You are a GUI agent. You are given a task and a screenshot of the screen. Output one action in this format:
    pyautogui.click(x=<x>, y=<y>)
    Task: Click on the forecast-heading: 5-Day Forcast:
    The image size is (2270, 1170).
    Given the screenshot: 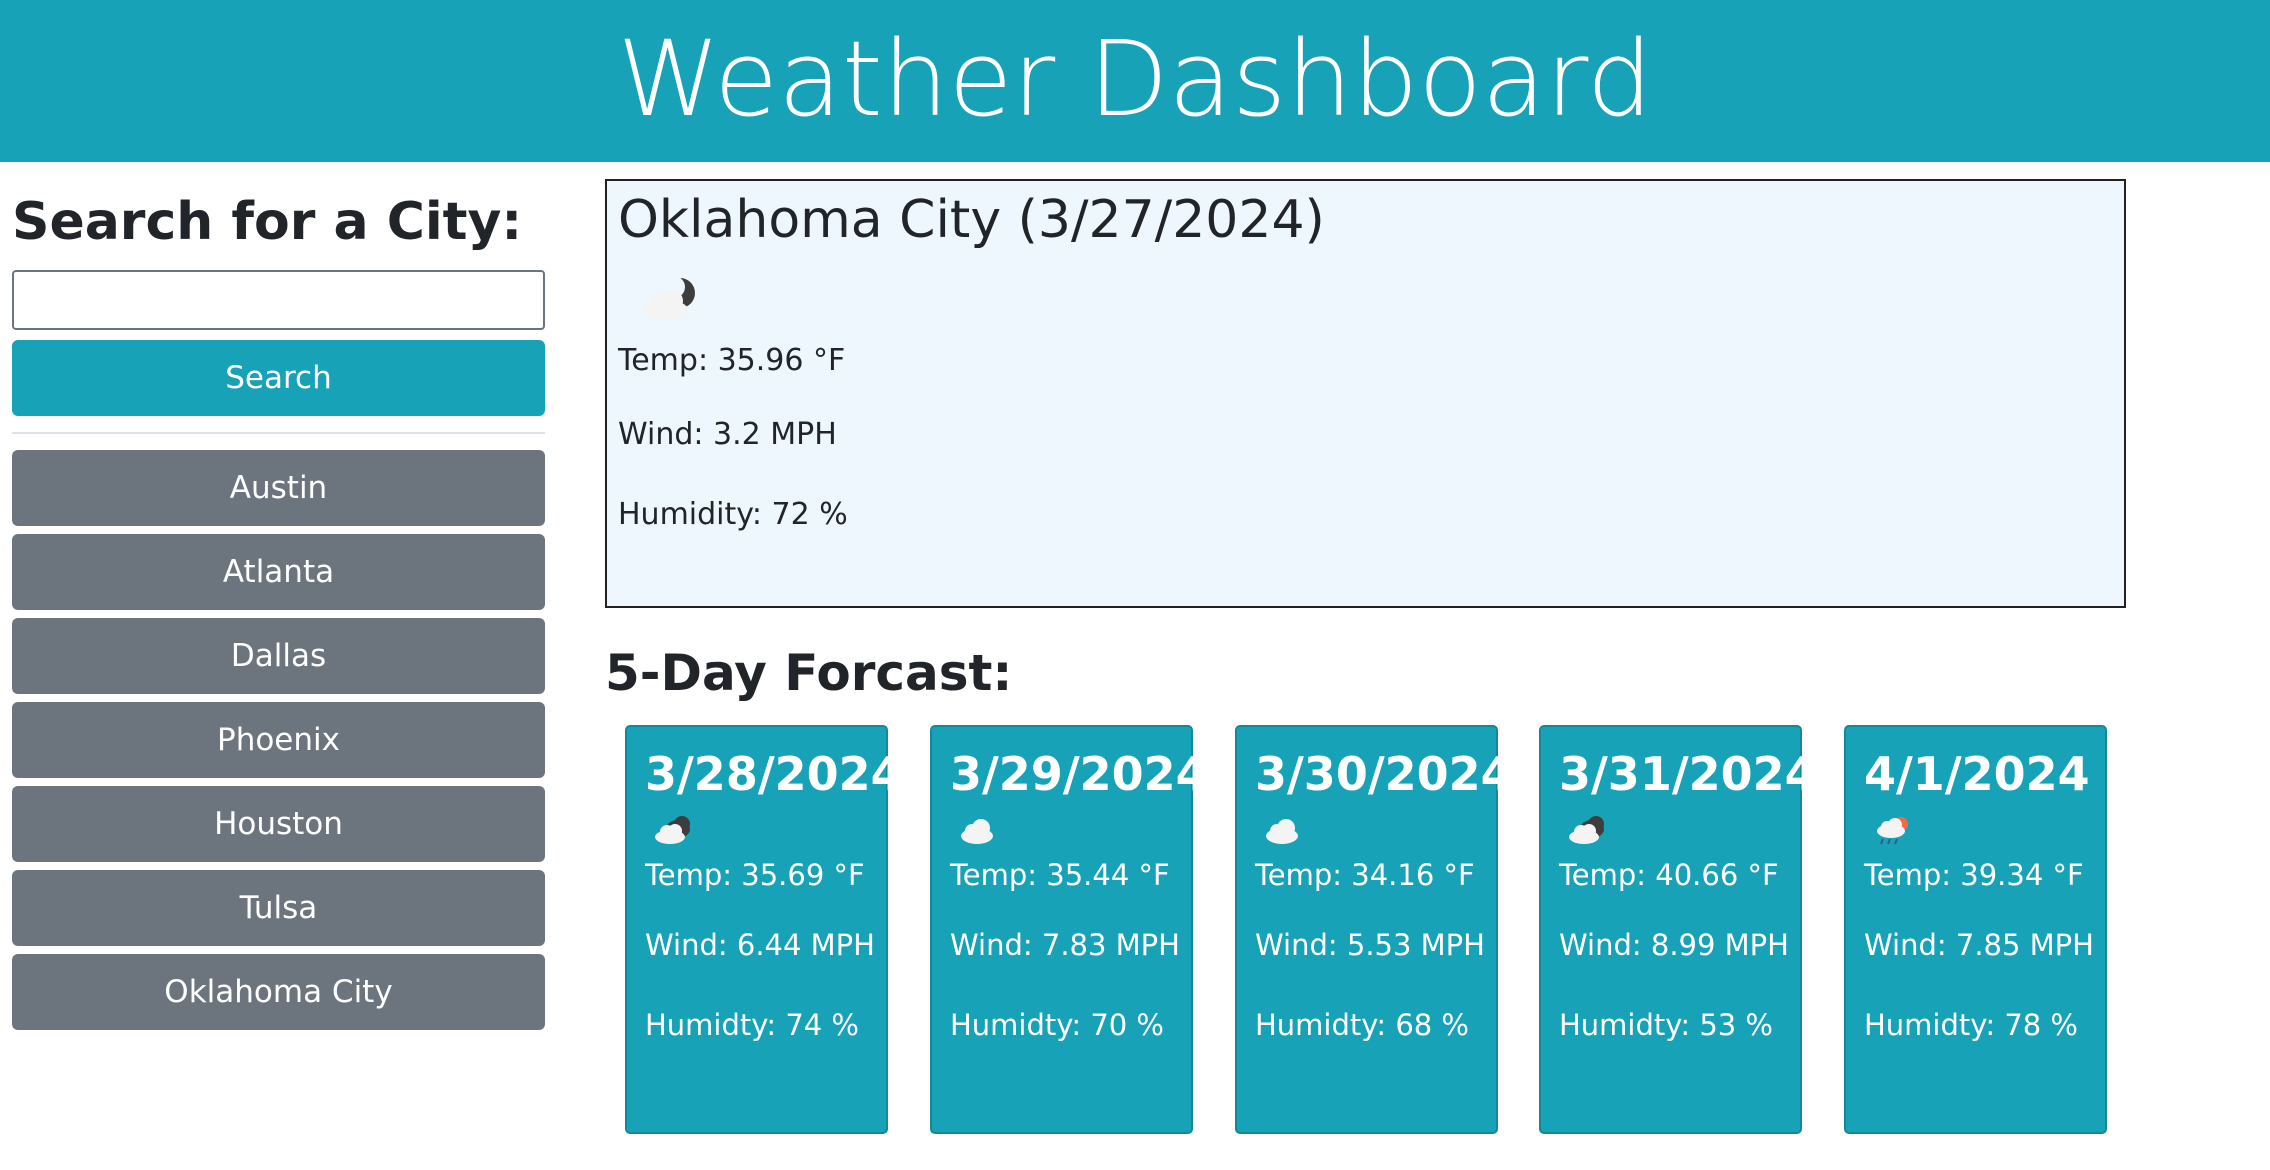 What is the action you would take?
    pyautogui.click(x=809, y=673)
    